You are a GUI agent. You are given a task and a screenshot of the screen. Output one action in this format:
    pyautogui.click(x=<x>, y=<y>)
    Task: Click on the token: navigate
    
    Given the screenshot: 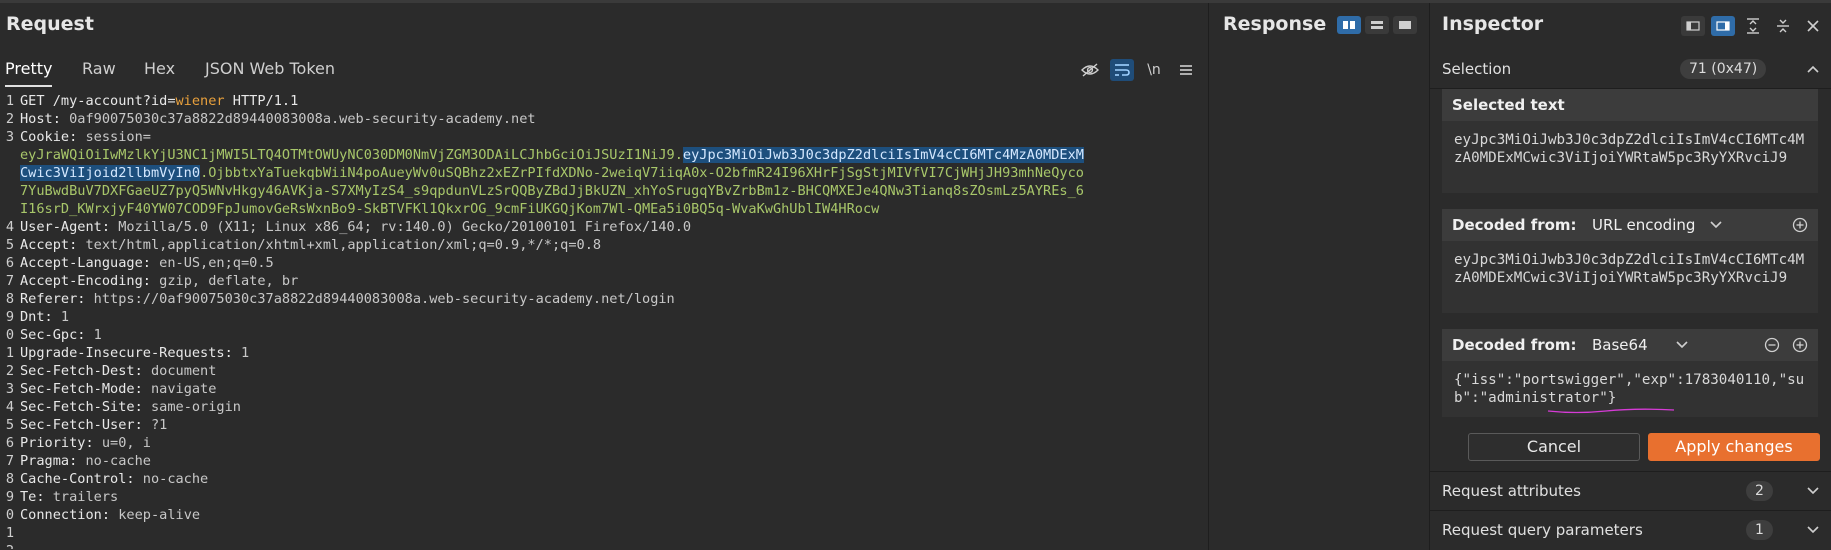 What is the action you would take?
    pyautogui.click(x=183, y=389)
    